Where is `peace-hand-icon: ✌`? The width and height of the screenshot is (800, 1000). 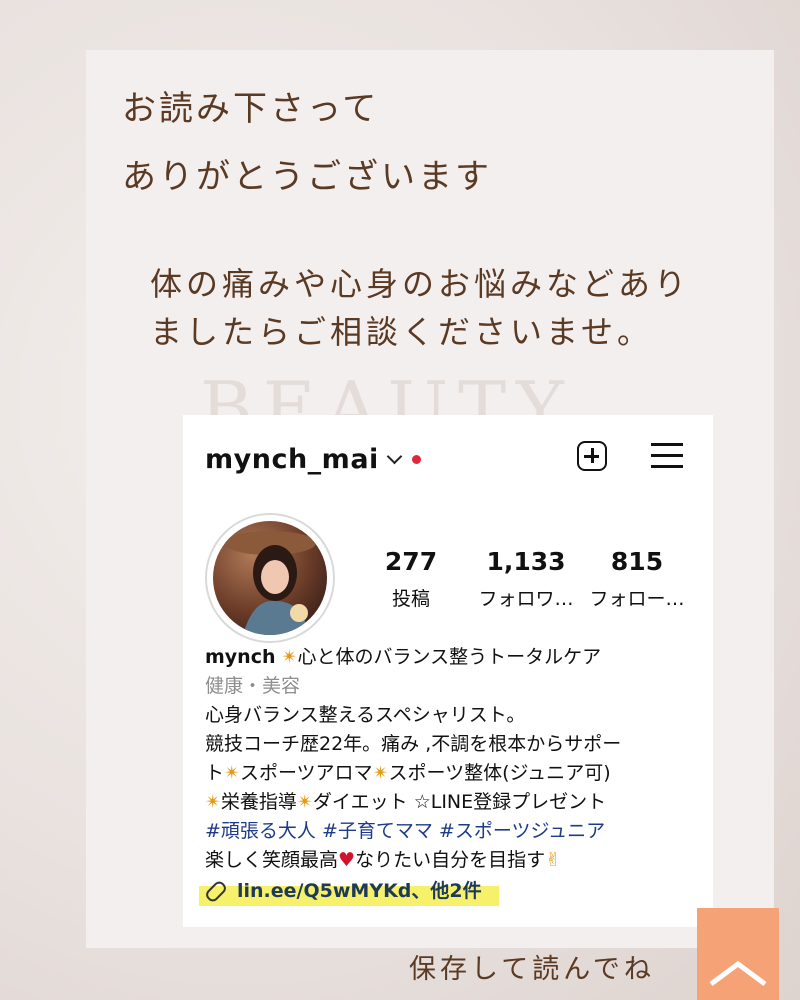
peace-hand-icon: ✌ is located at coordinates (553, 860).